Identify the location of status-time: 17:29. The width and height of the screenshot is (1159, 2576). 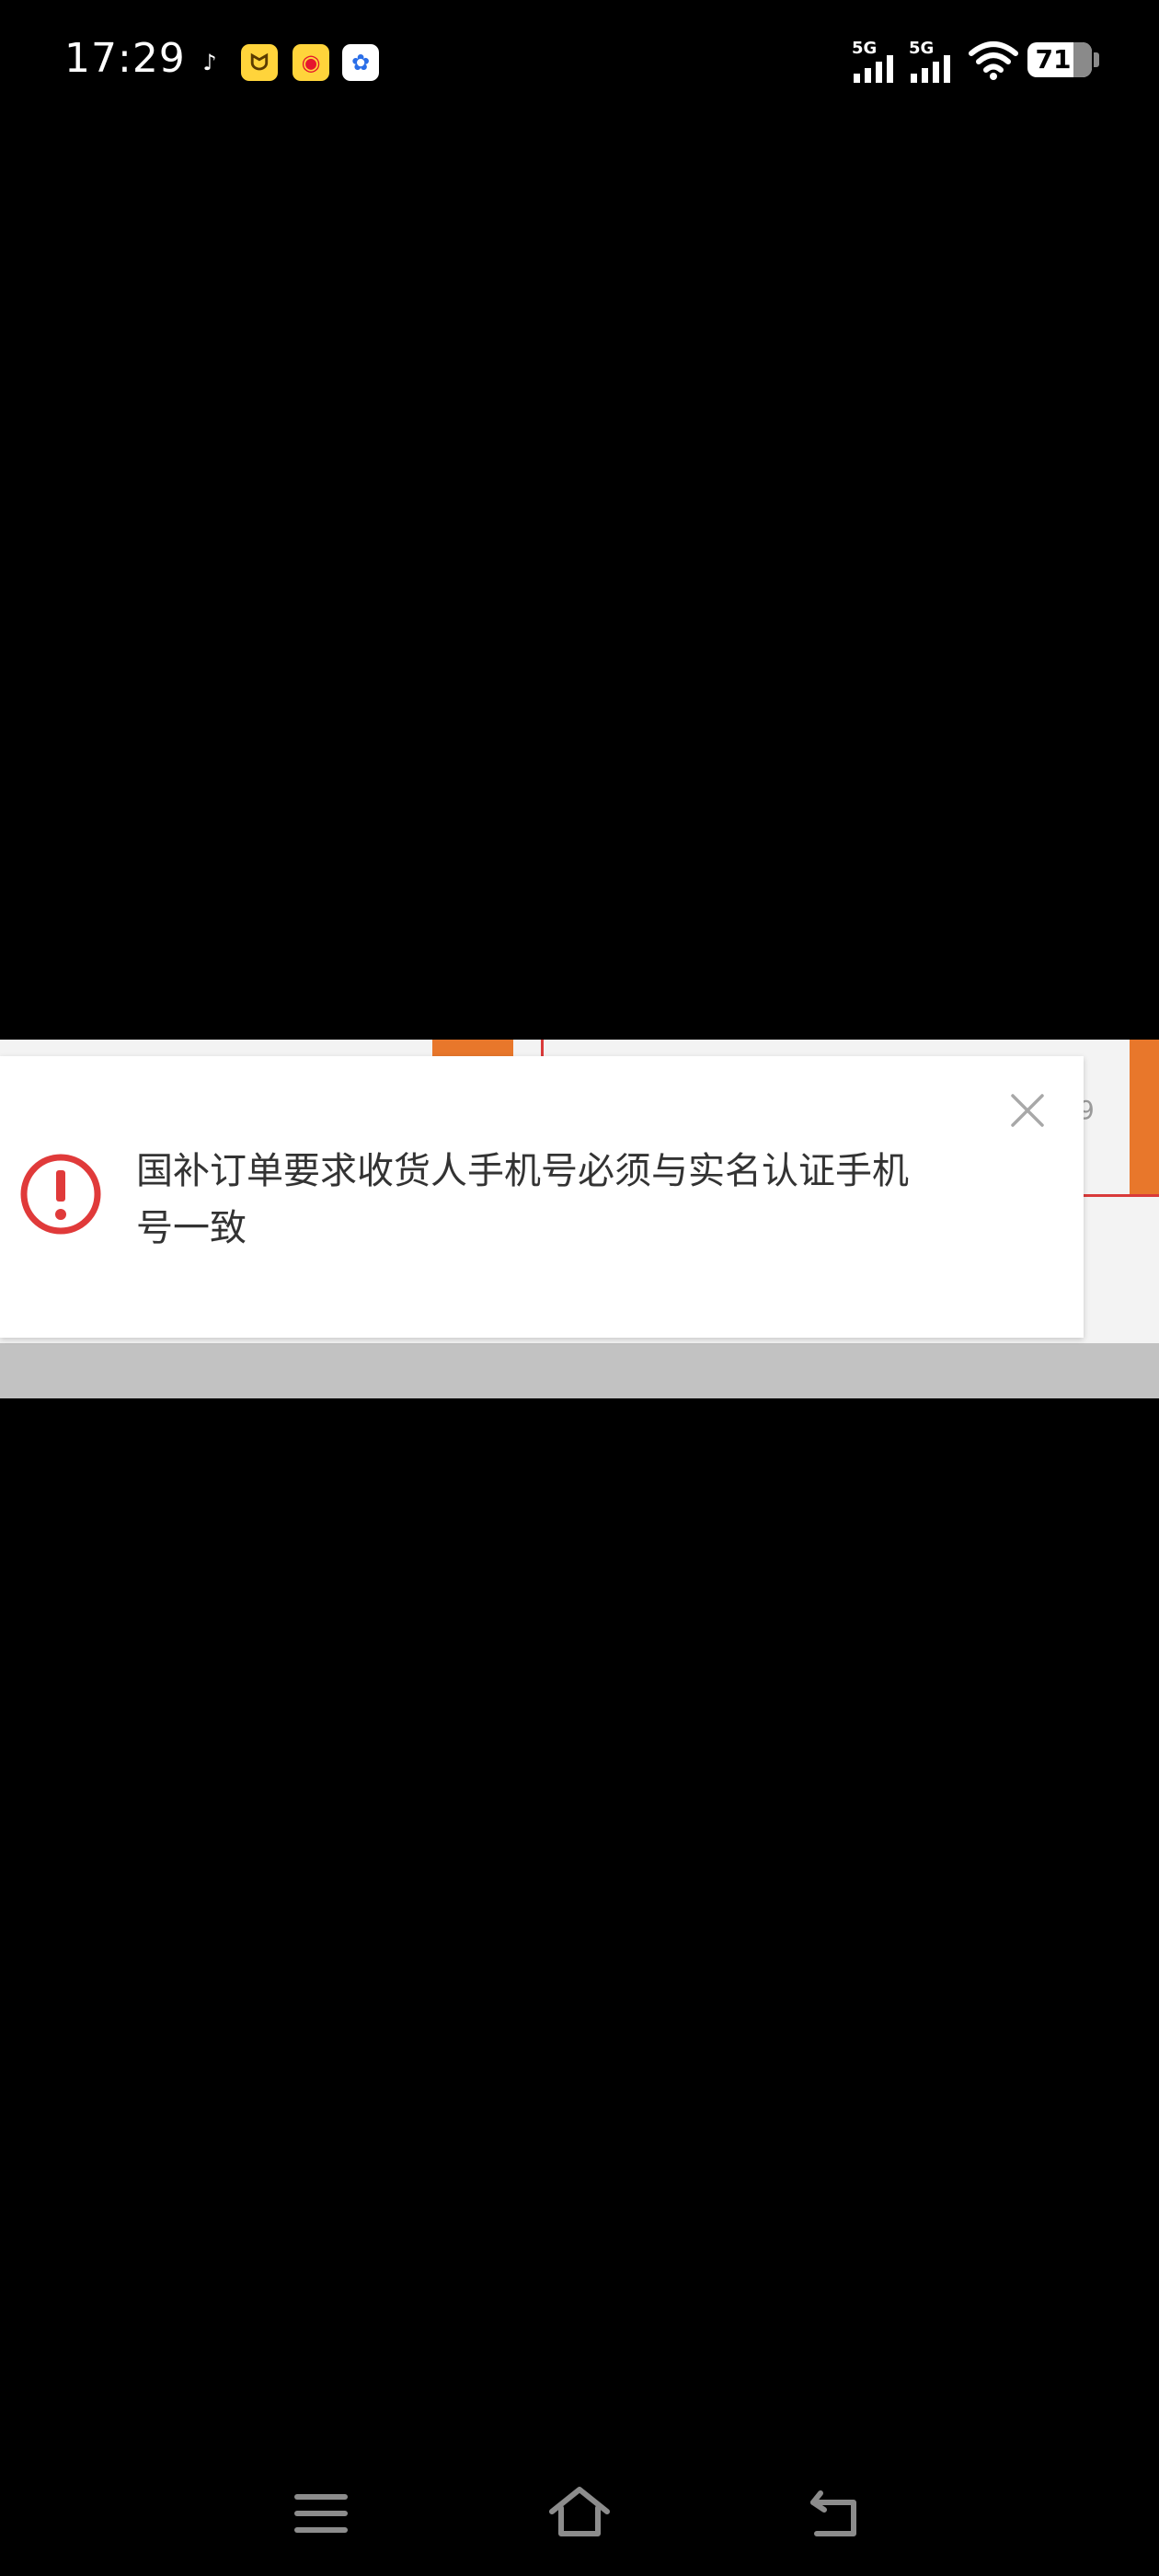
(125, 58).